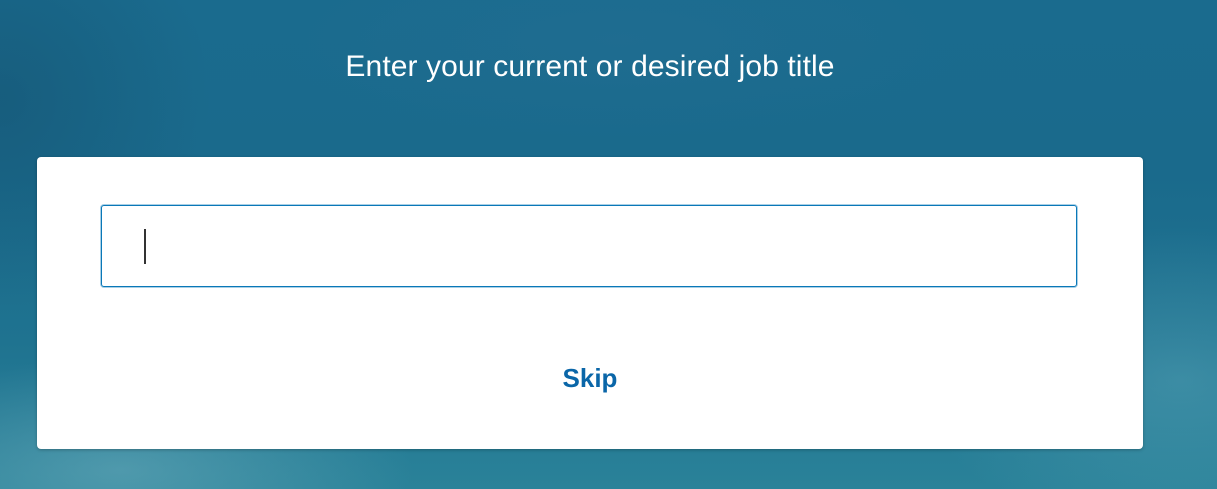  I want to click on job-title-input, so click(589, 246).